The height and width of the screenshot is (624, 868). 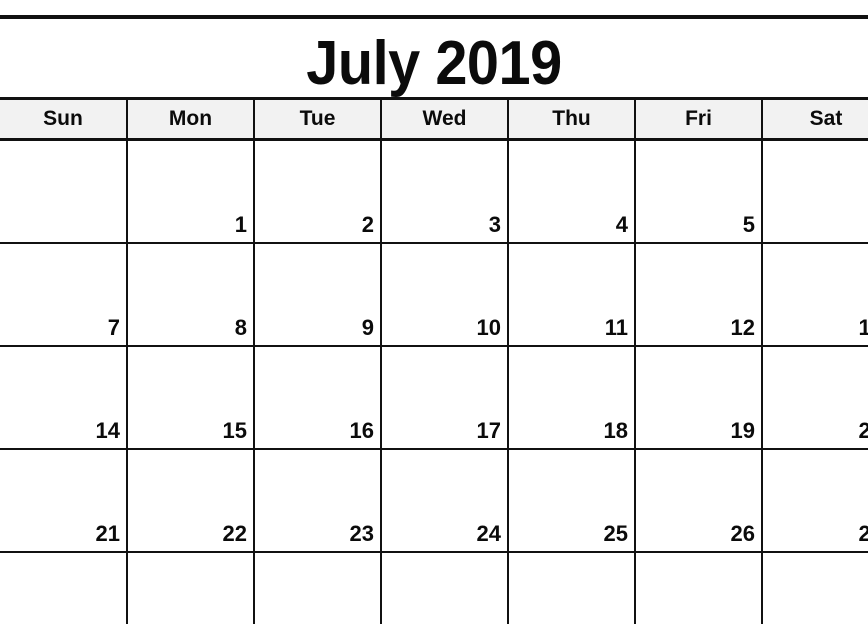 I want to click on day-cell: 24, so click(x=445, y=501).